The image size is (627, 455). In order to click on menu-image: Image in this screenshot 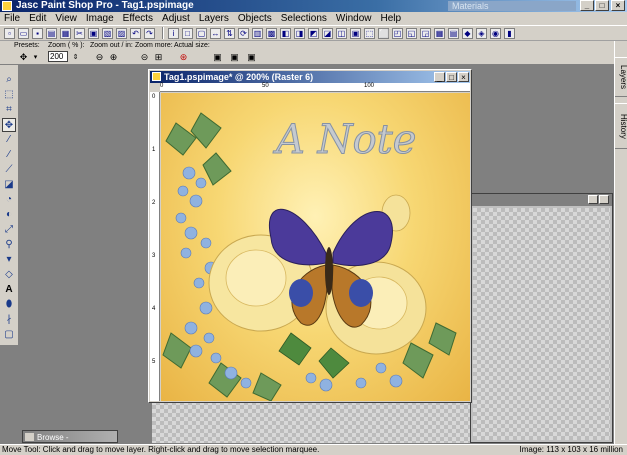, I will do `click(100, 18)`.